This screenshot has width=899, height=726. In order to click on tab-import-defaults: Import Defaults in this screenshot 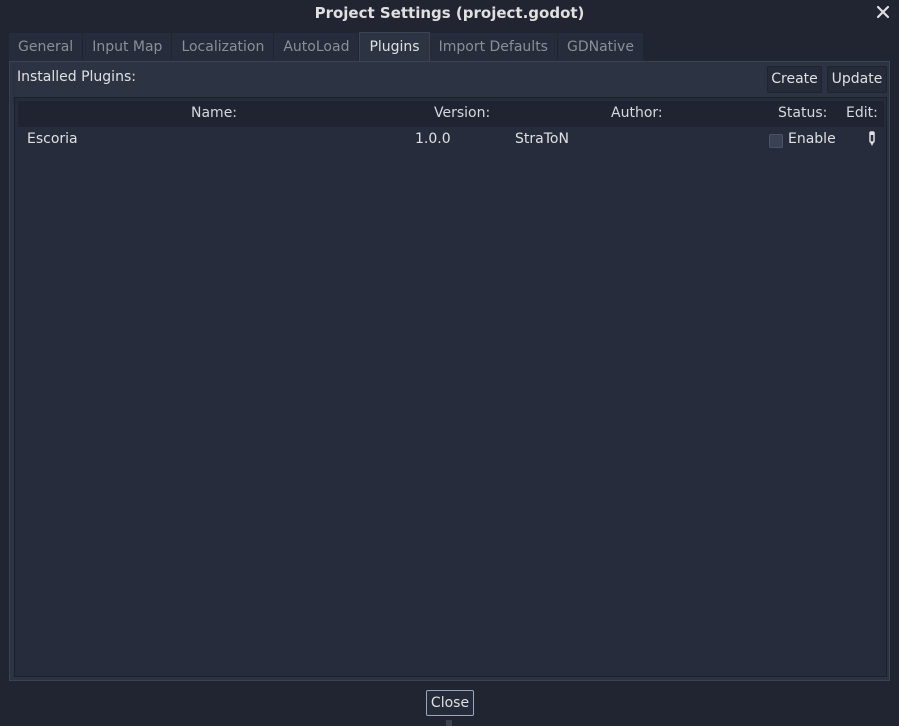, I will do `click(493, 47)`.